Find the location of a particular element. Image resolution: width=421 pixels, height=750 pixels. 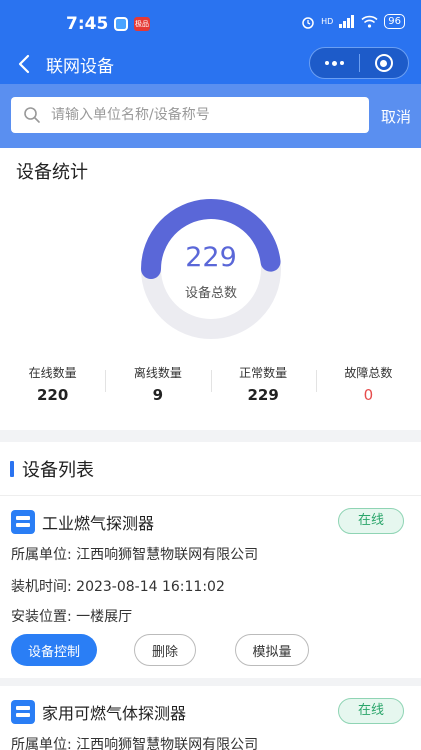

stat-value: 9 is located at coordinates (158, 395).